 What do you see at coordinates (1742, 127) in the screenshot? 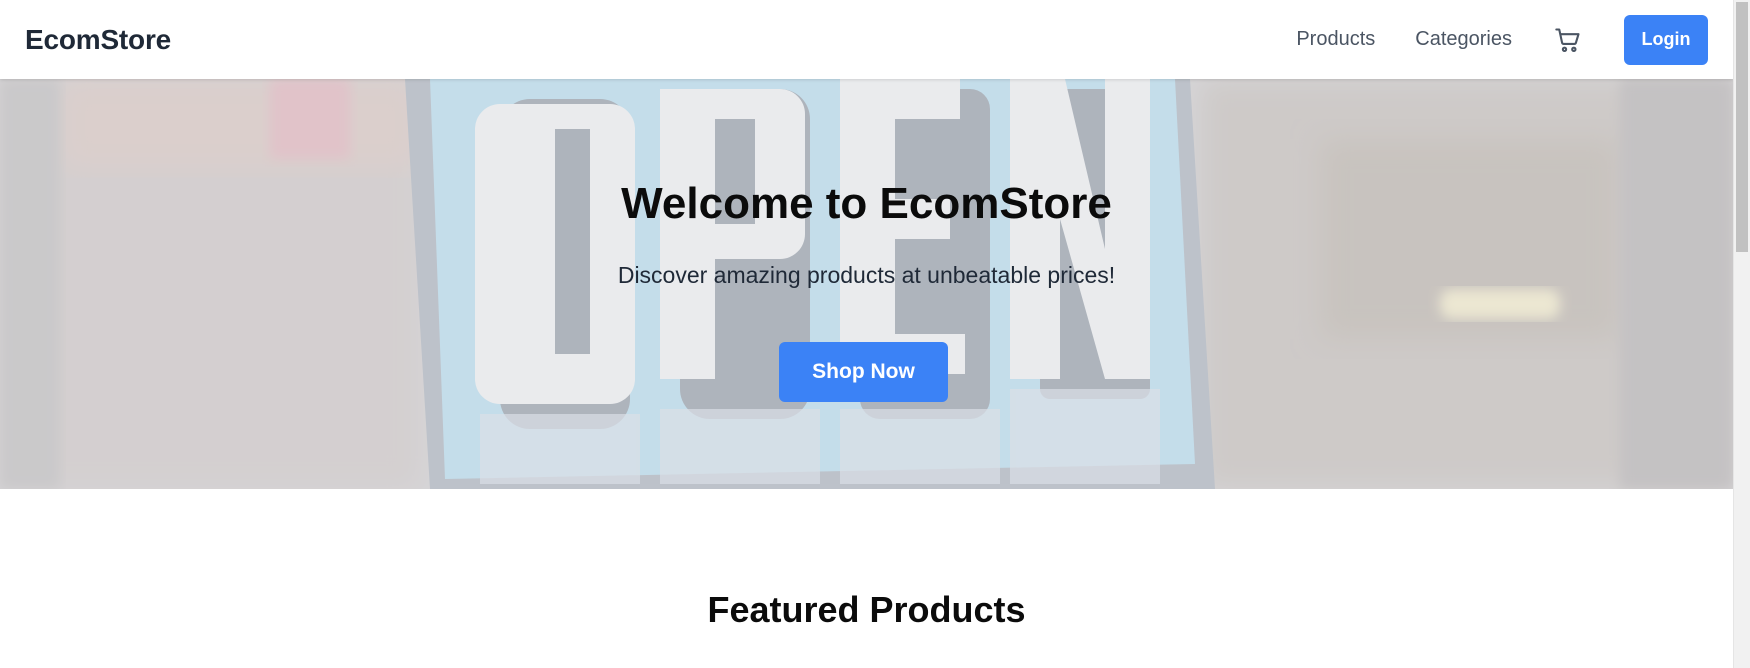
I see `scrollbar-thumb` at bounding box center [1742, 127].